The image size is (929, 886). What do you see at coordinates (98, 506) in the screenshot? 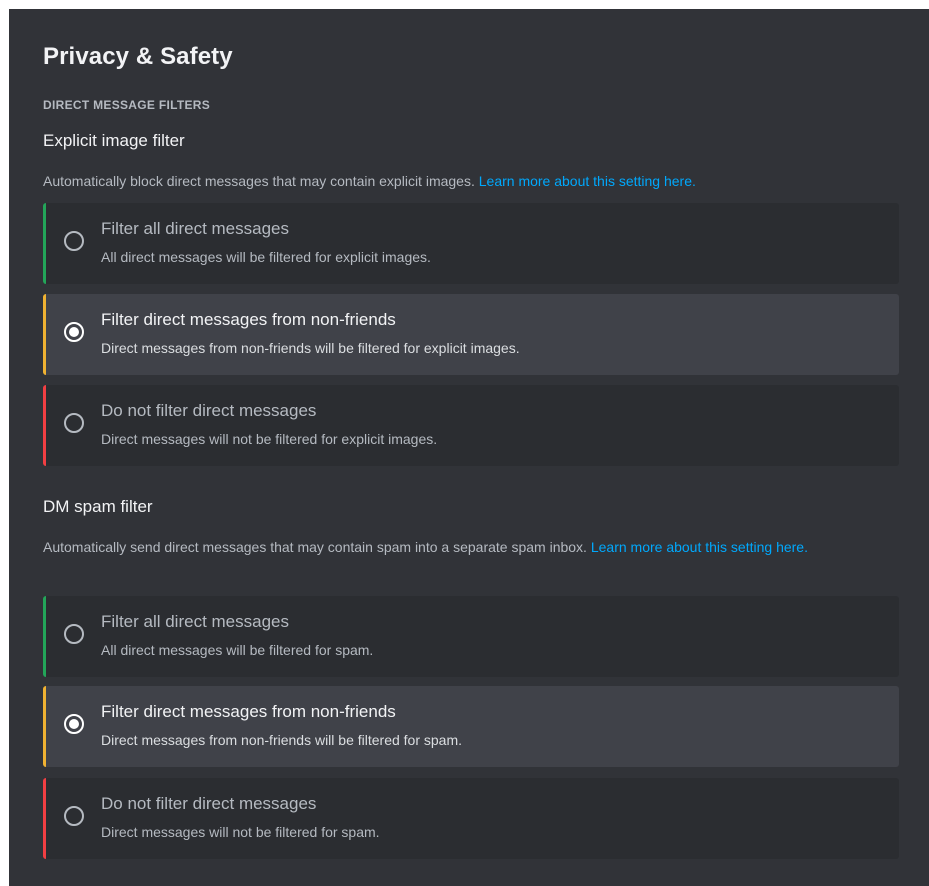
I see `spam-filter-title: DM spam filter` at bounding box center [98, 506].